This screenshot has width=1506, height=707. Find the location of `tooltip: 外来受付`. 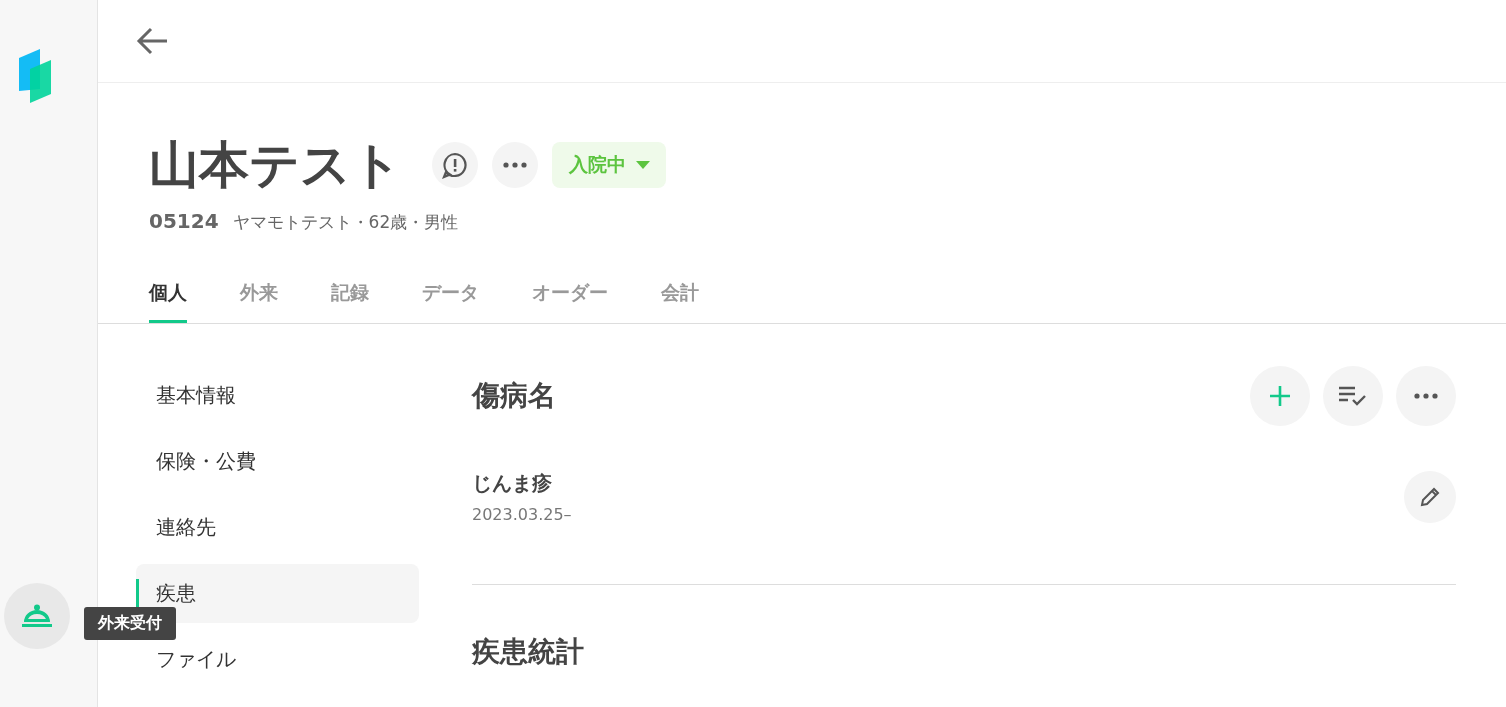

tooltip: 外来受付 is located at coordinates (130, 623).